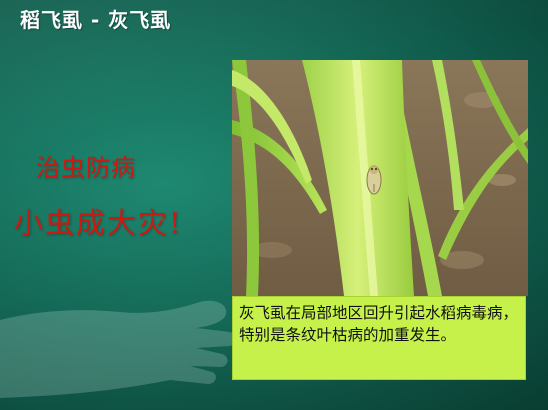 The height and width of the screenshot is (410, 548). I want to click on slide-title: 稻飞虱 - 灰飞虱, so click(96, 20).